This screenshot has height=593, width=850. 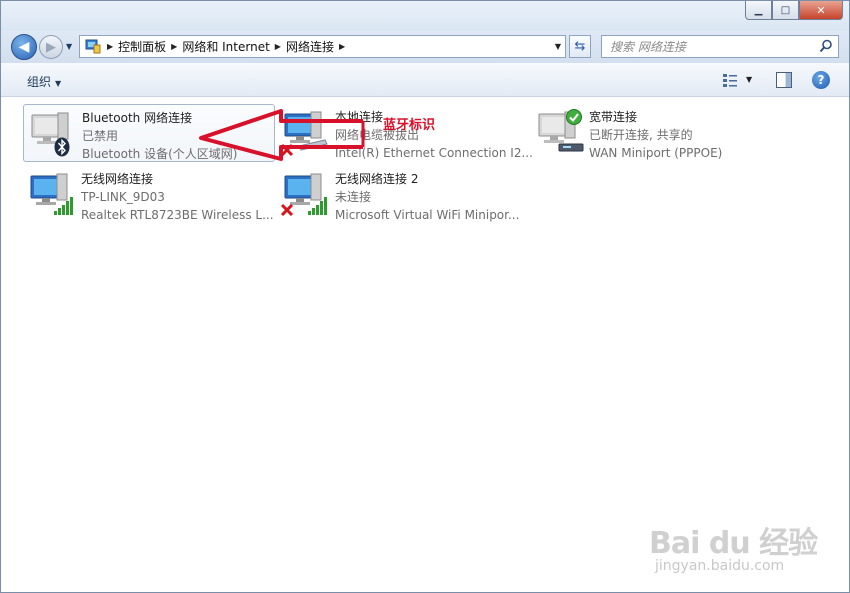 I want to click on address-dropdown-icon: ▼, so click(x=558, y=46).